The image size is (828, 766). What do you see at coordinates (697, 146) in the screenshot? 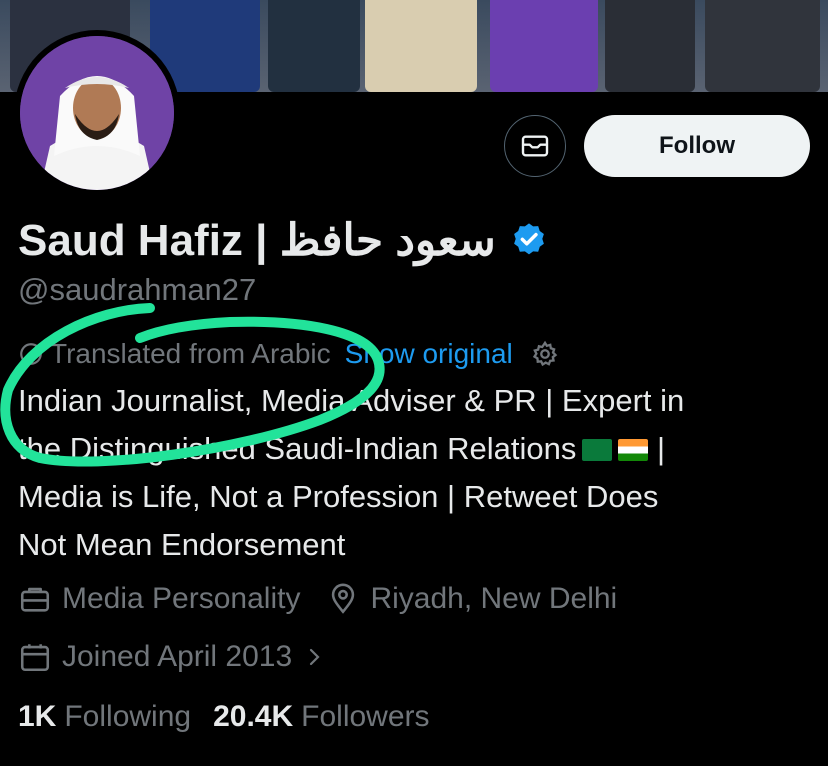
I see `follow-button: Follow` at bounding box center [697, 146].